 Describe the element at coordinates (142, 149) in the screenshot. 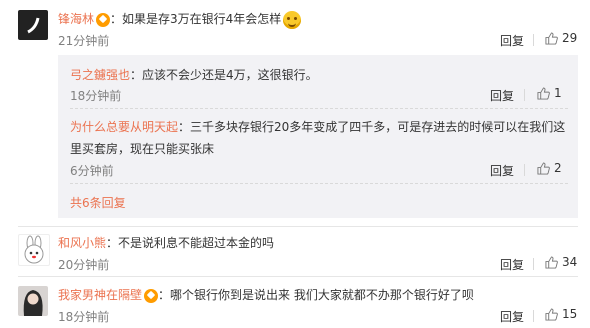

I see `reply-text-continued: 里买套房，现在只能买张床` at that location.